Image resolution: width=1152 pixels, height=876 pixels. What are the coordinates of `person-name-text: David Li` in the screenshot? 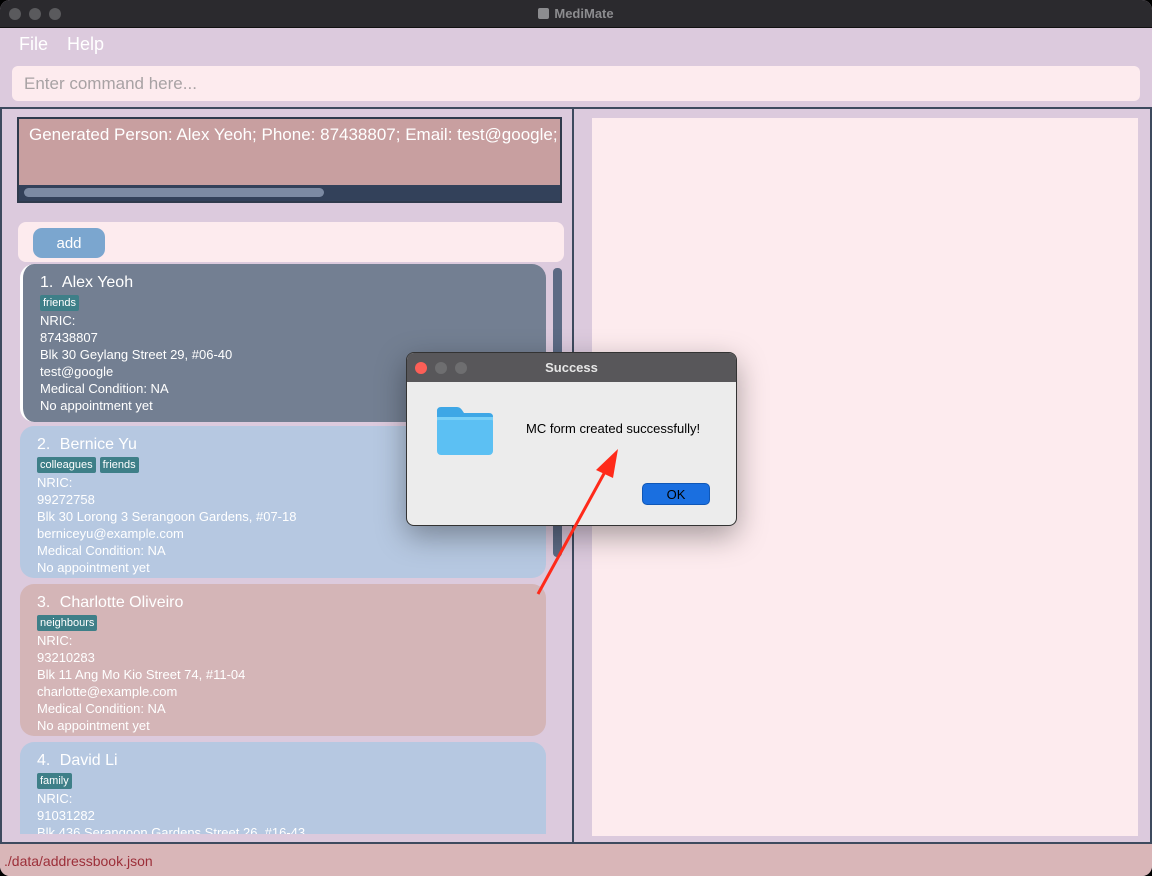 It's located at (88, 760).